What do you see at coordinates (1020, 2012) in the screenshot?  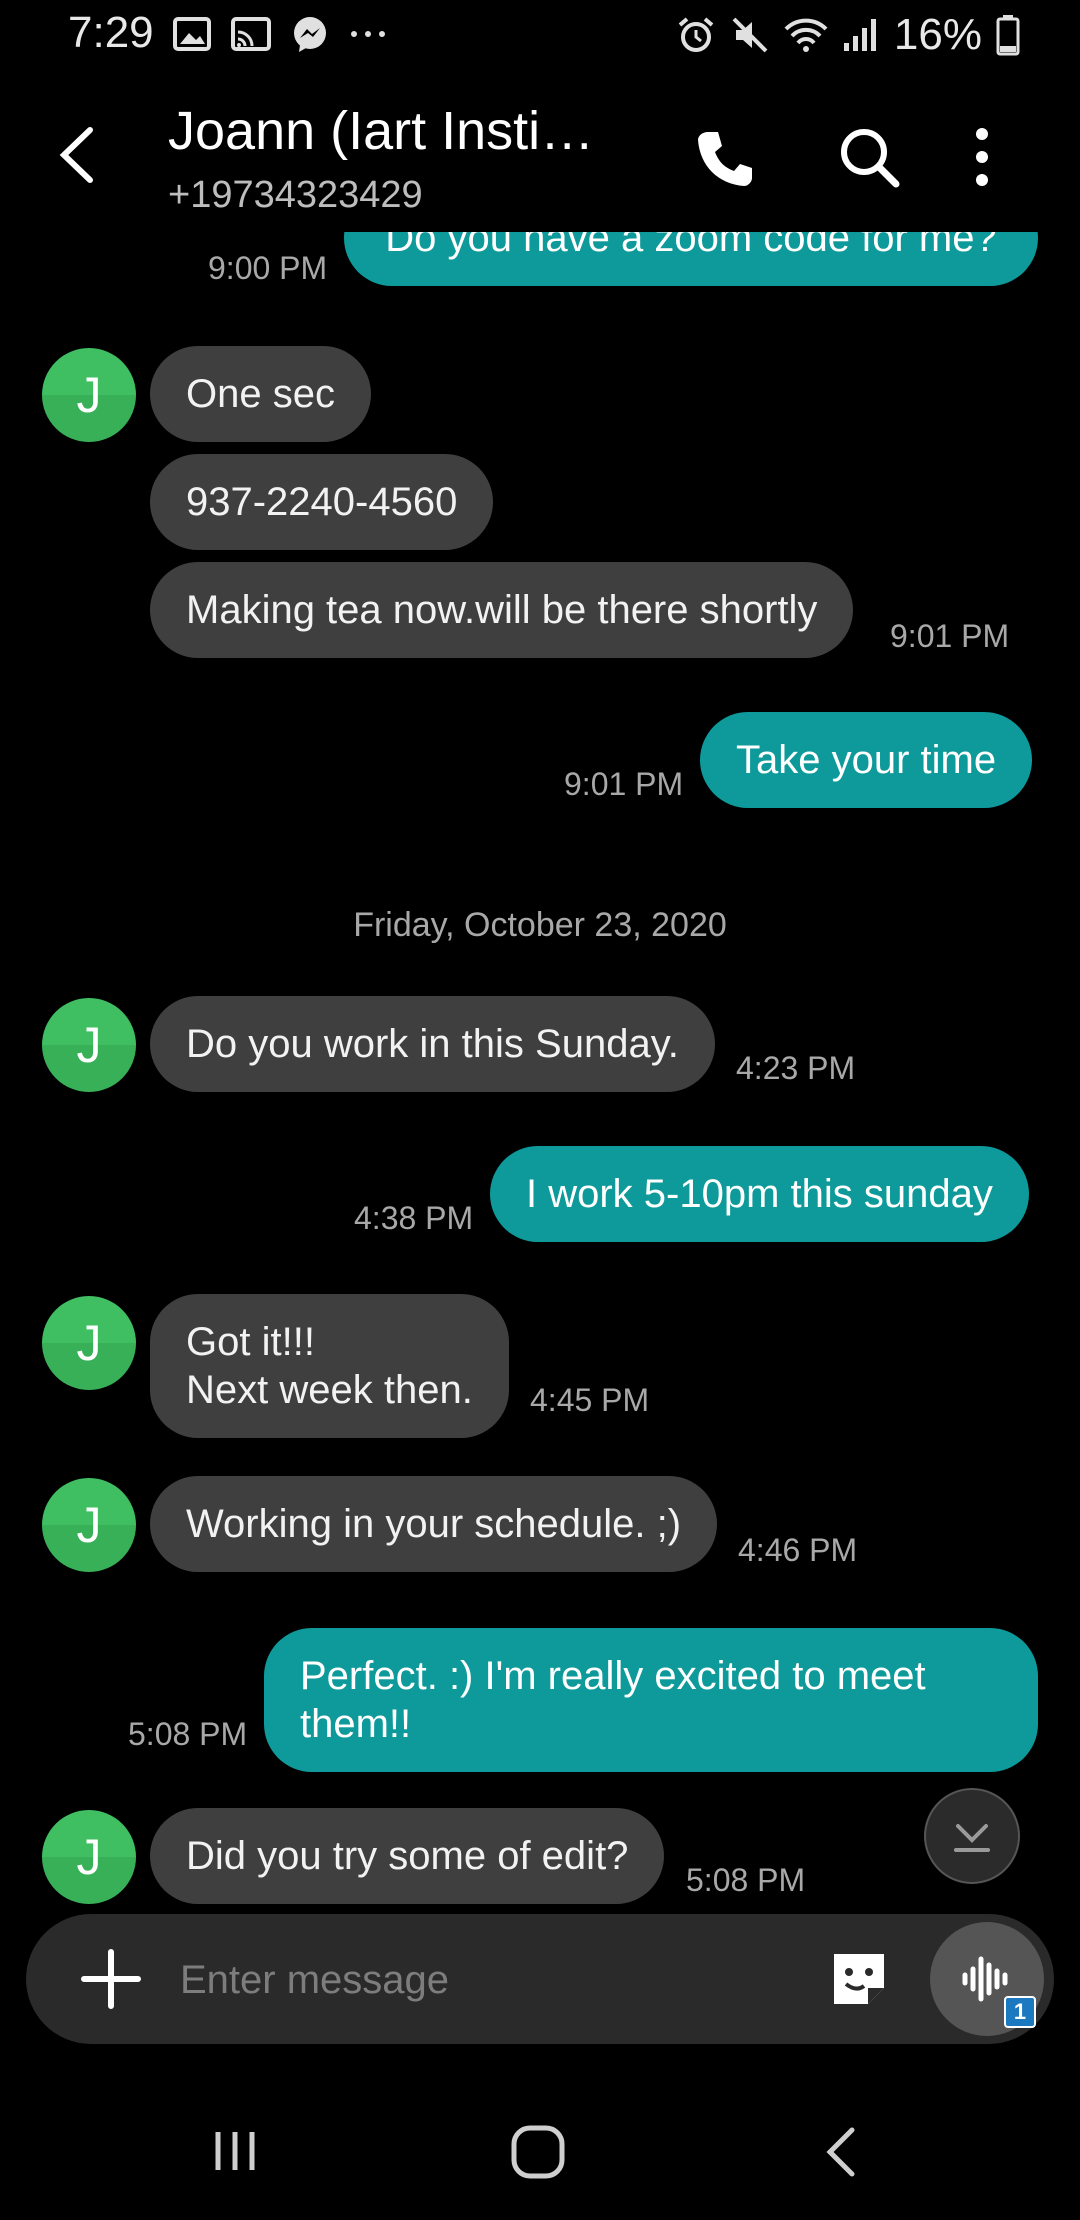 I see `sim-badge: 1` at bounding box center [1020, 2012].